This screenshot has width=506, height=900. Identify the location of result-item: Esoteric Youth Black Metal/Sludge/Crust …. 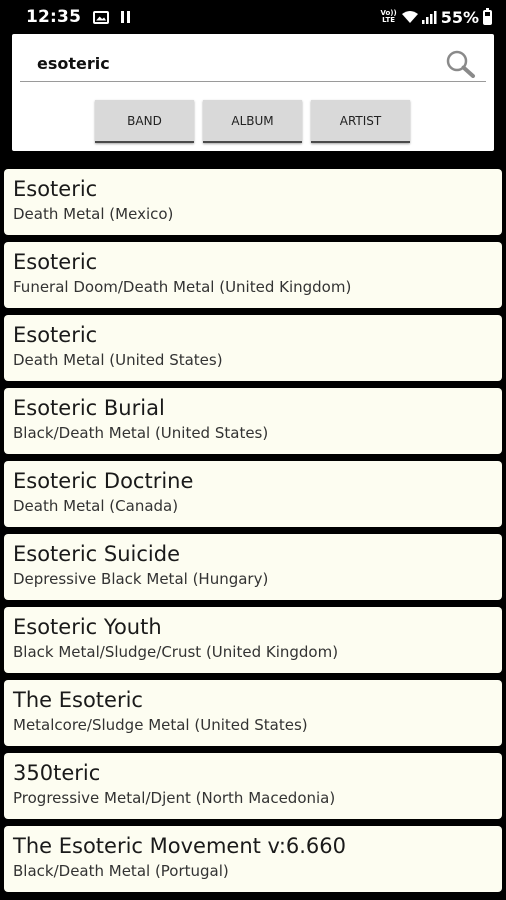
(253, 640).